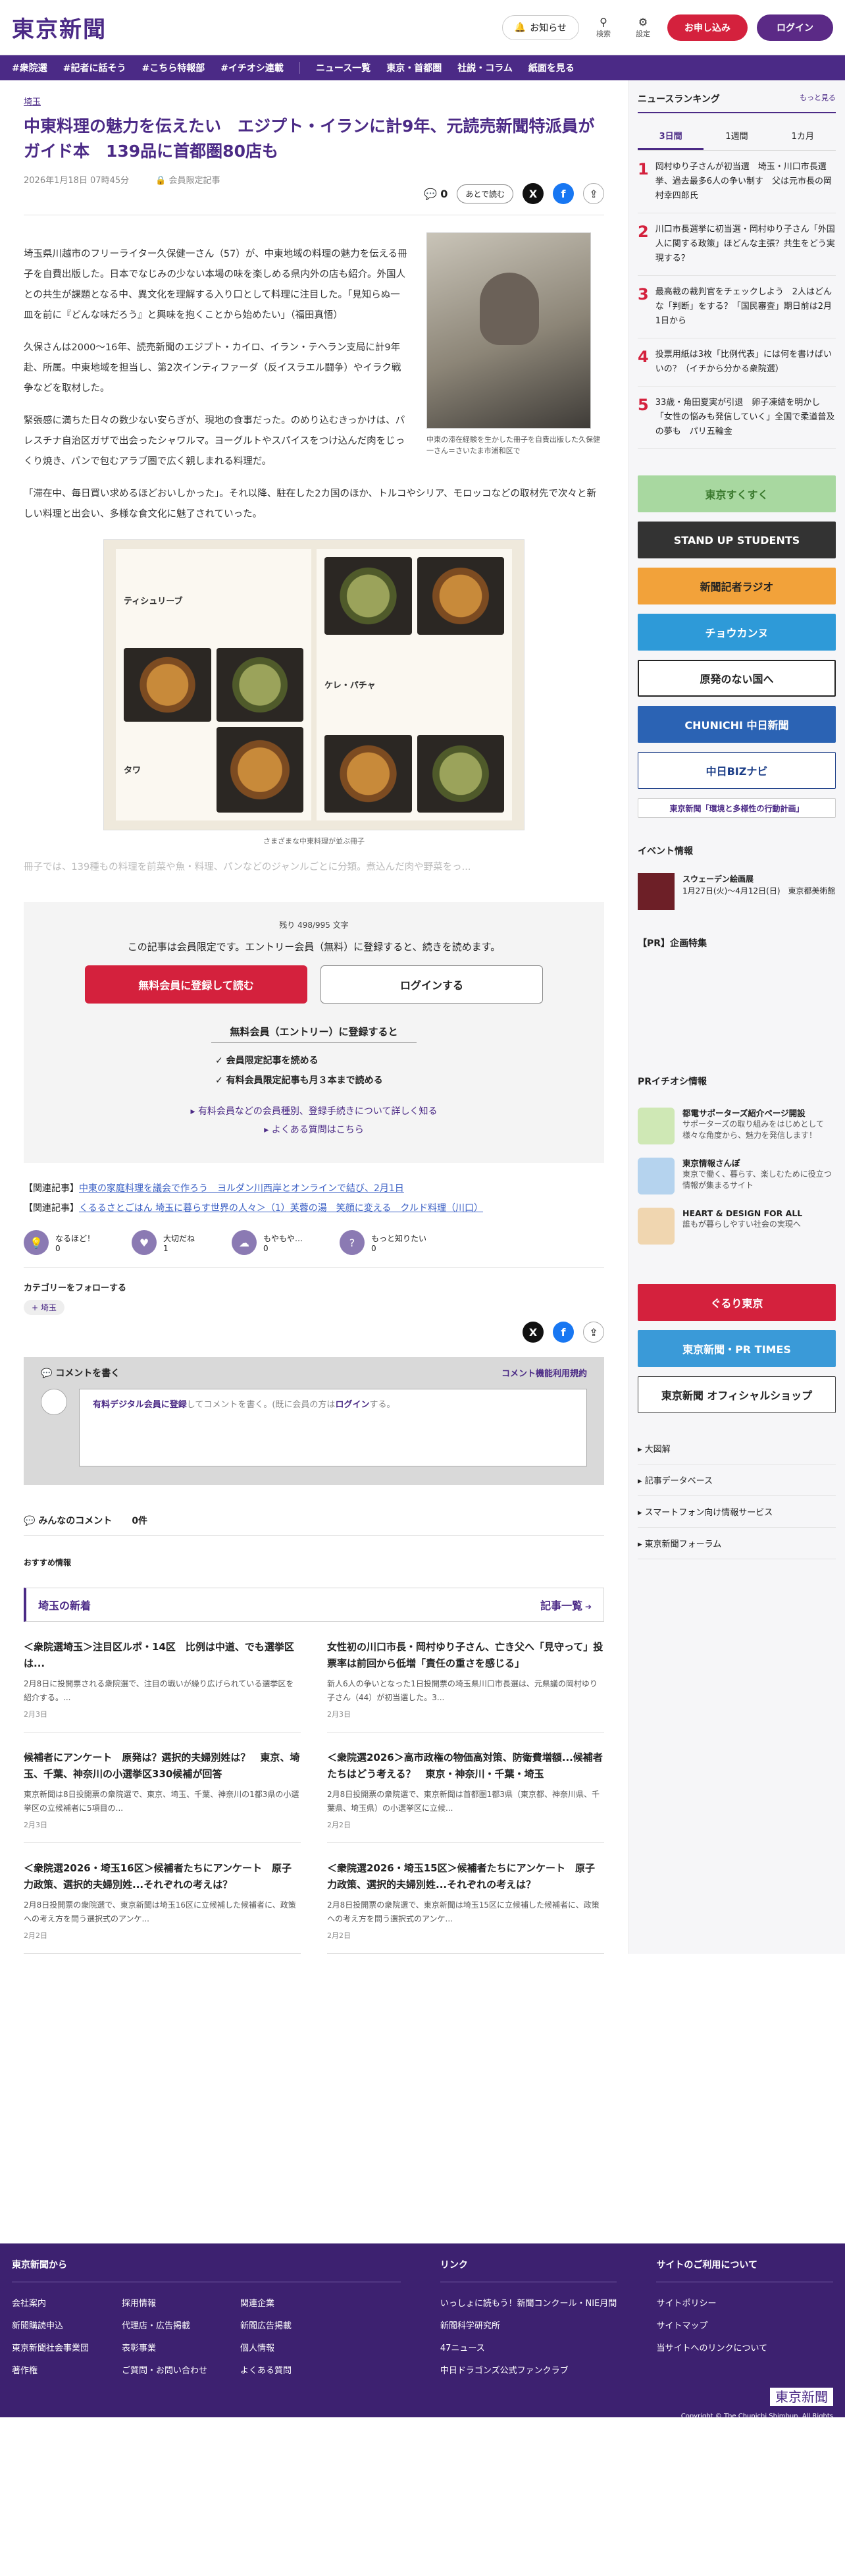  What do you see at coordinates (314, 1605) in the screenshot?
I see `region-news-header: 埼玉の新着 記事一覧 ➔` at bounding box center [314, 1605].